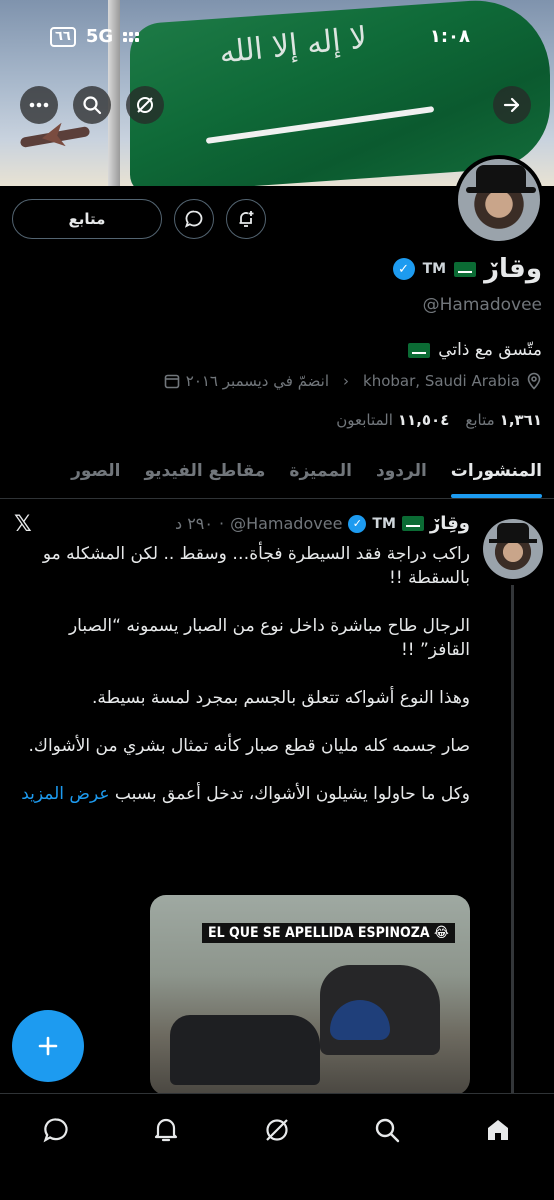  I want to click on post-media: EL QUE SE APELLIDA ESPINOZA 😂, so click(310, 995).